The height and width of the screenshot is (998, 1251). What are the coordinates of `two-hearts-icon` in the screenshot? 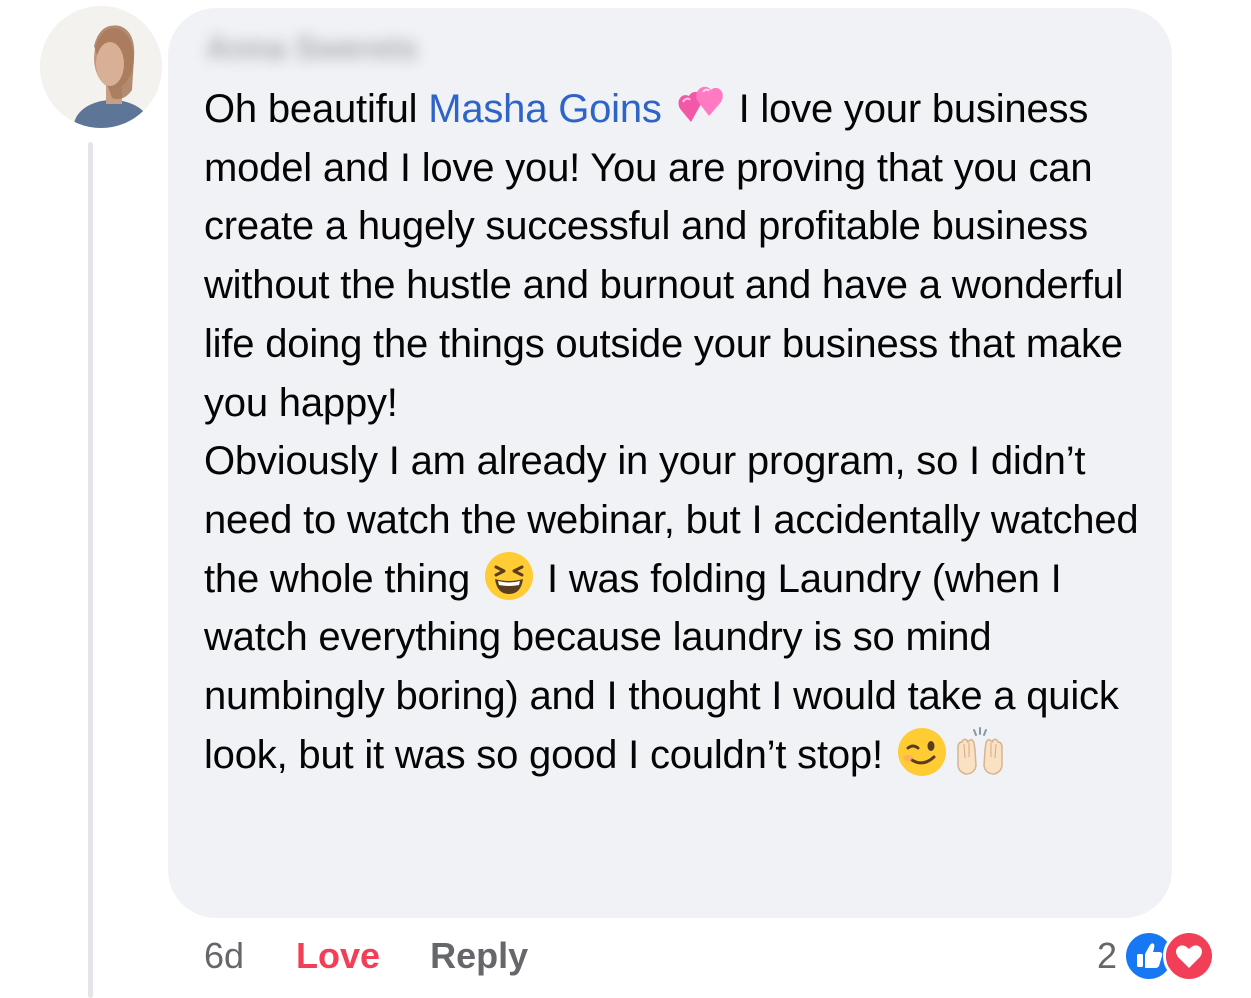 It's located at (701, 106).